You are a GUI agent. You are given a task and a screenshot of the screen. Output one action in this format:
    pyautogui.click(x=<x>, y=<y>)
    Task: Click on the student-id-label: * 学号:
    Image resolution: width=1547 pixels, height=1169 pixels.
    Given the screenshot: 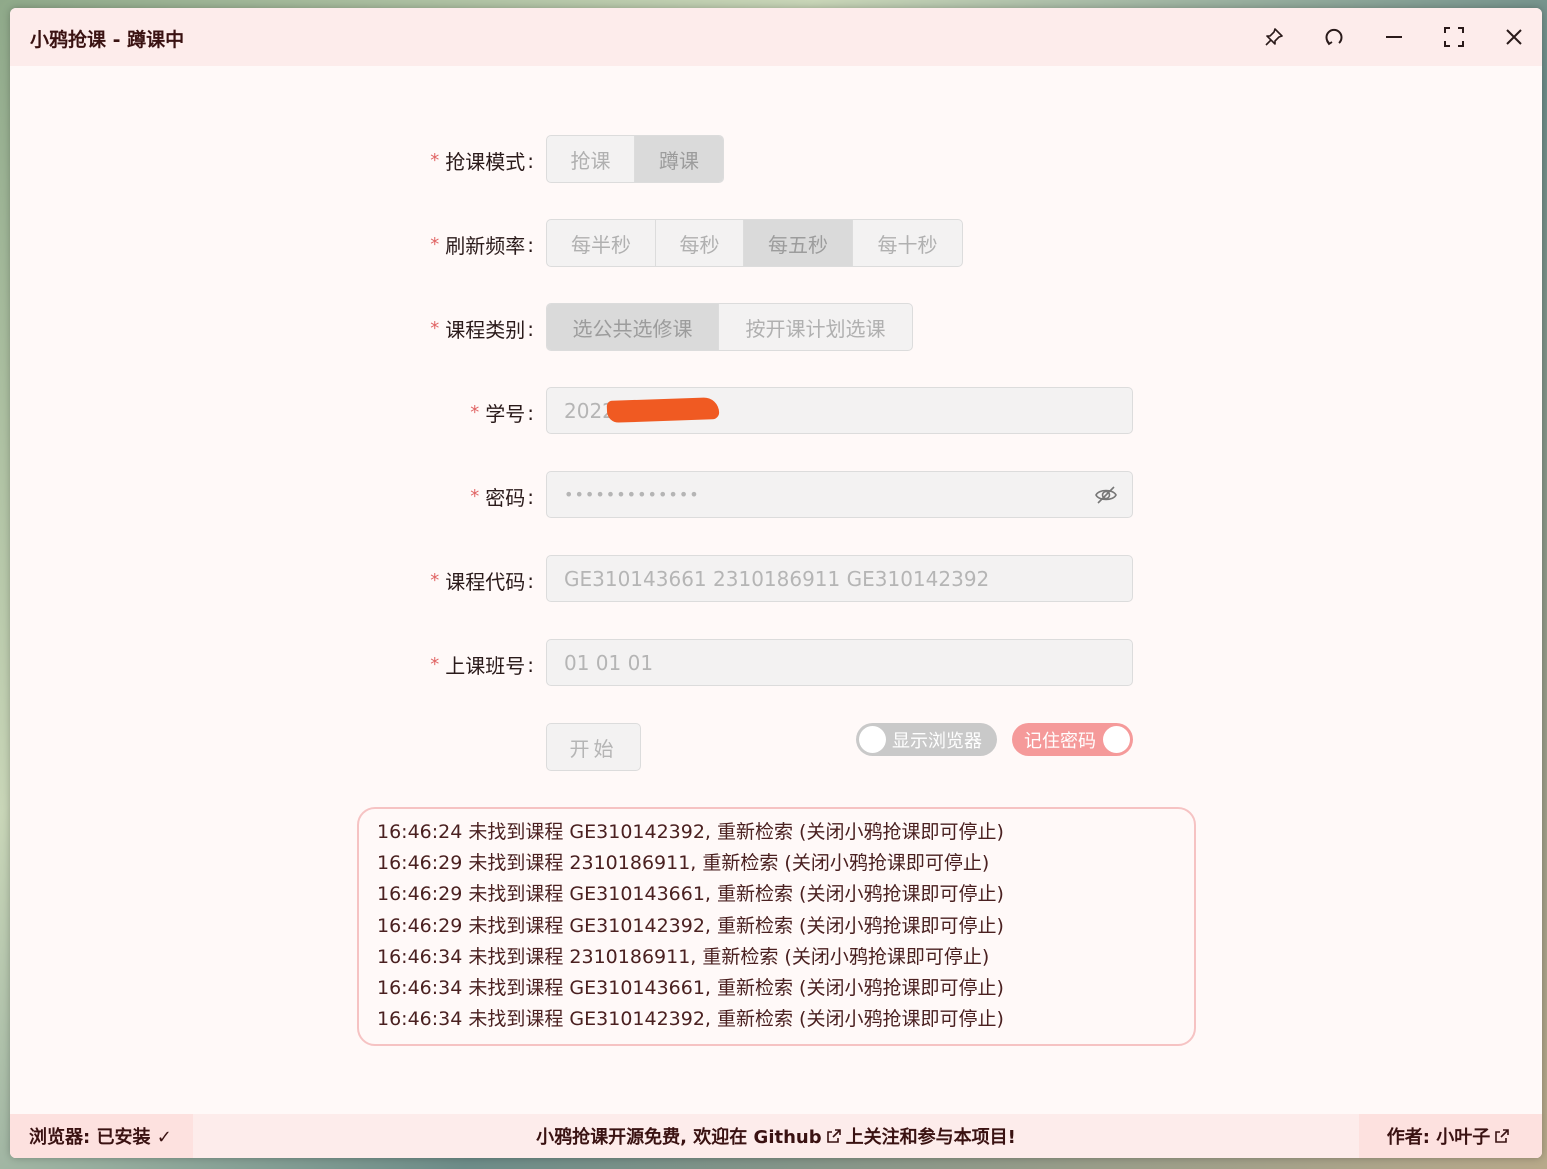 What is the action you would take?
    pyautogui.click(x=502, y=412)
    